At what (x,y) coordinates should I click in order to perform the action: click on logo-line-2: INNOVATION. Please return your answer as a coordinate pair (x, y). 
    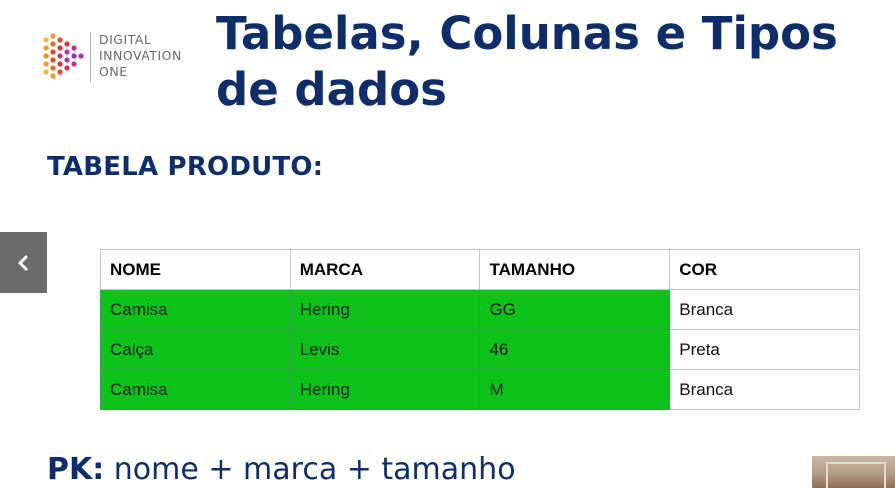
    Looking at the image, I should click on (140, 55).